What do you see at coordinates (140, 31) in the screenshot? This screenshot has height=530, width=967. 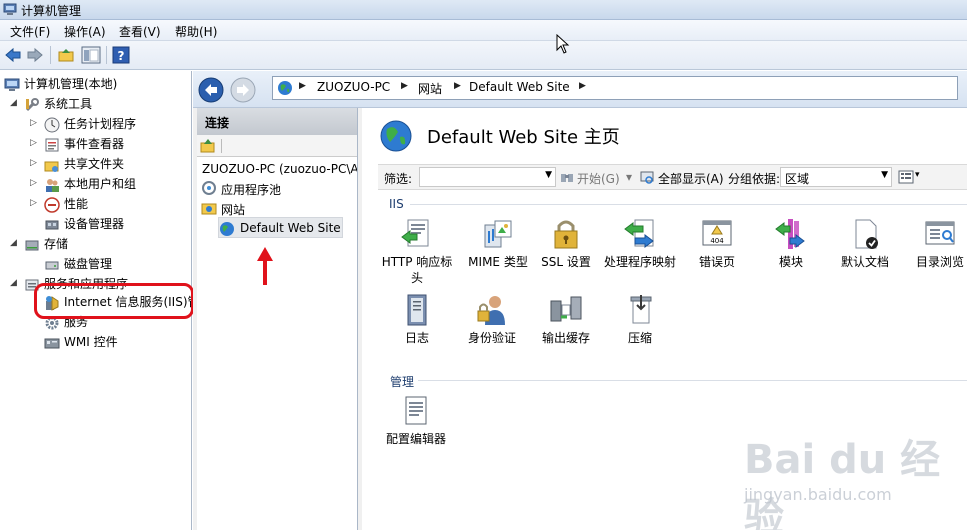 I see `menu-view: 查看(V)` at bounding box center [140, 31].